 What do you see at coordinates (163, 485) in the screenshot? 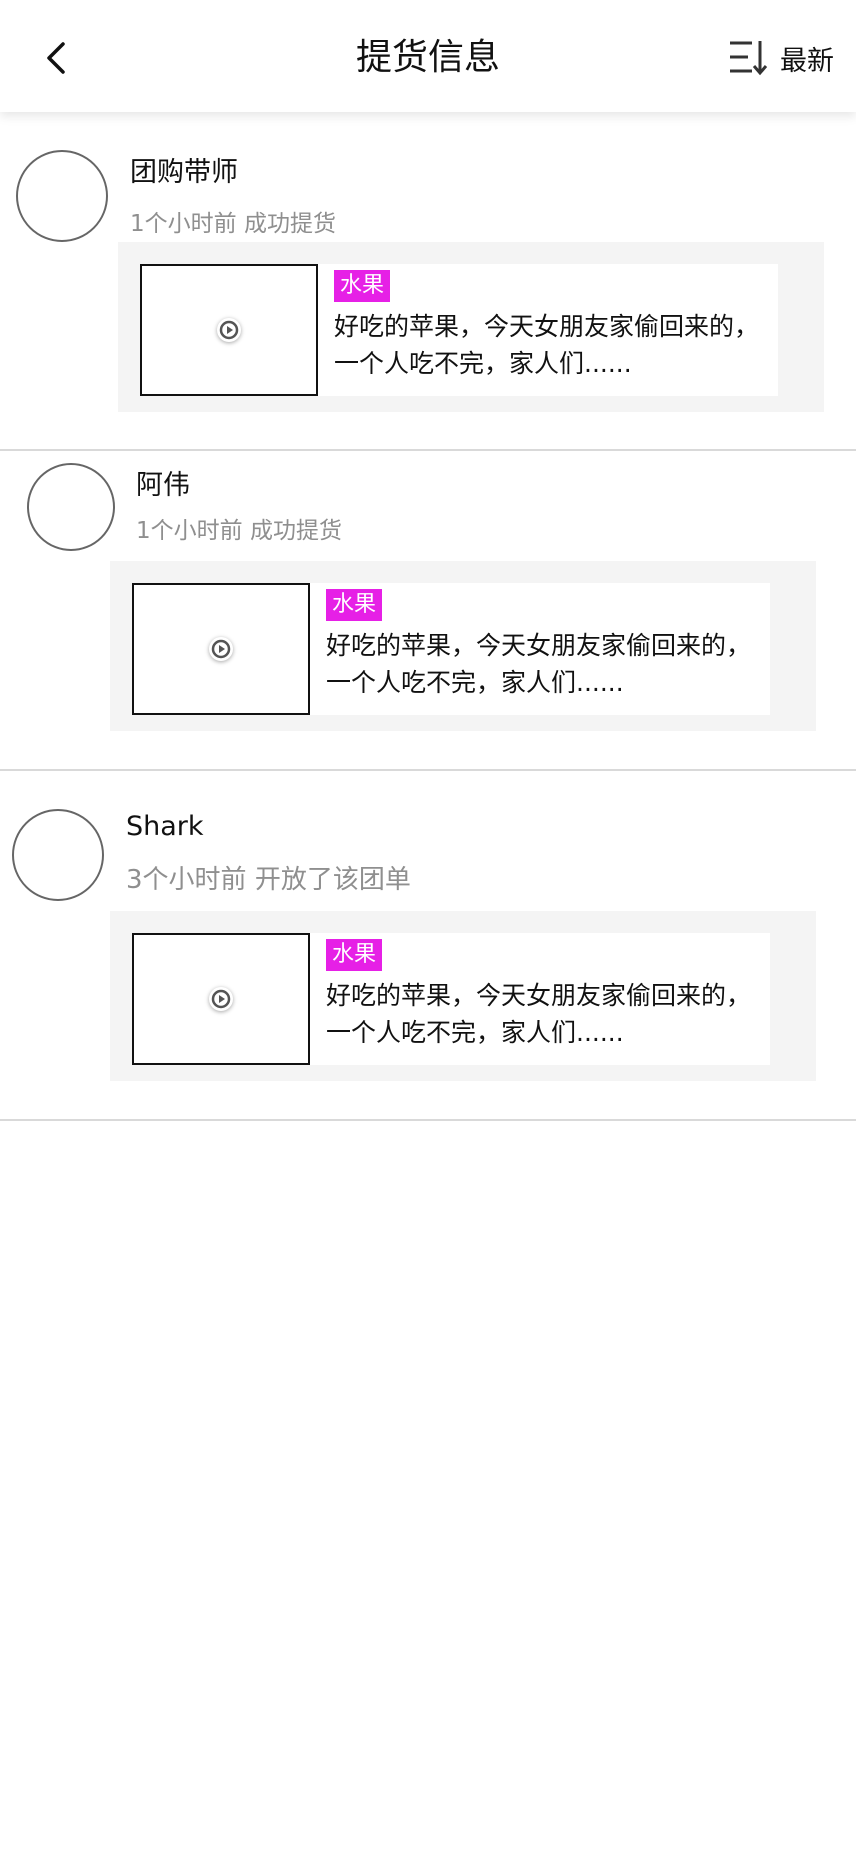
I see `user-name: 阿伟` at bounding box center [163, 485].